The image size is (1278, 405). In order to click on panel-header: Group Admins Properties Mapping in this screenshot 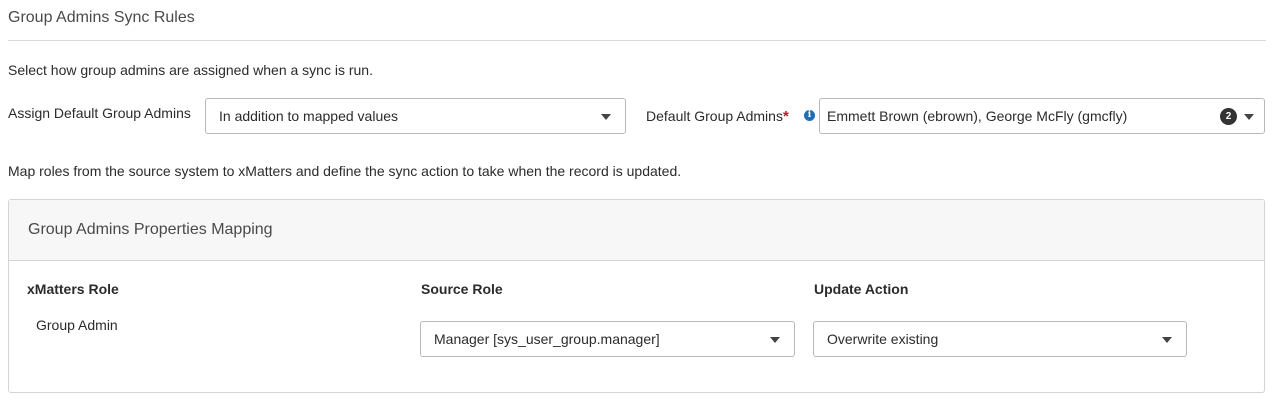, I will do `click(636, 230)`.